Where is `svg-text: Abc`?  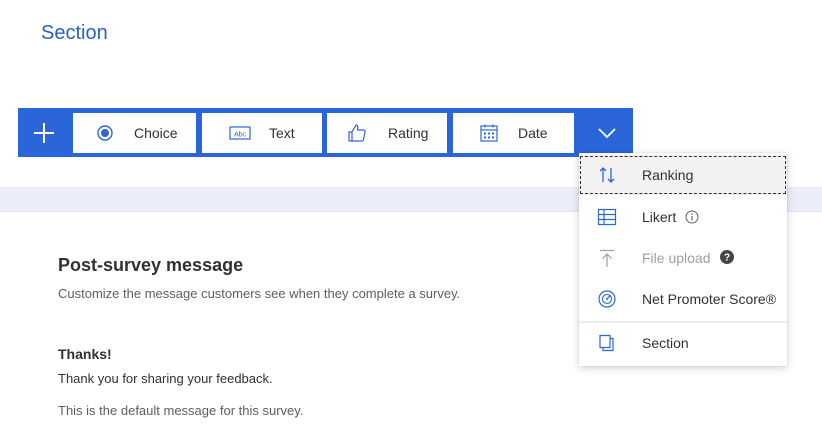 svg-text: Abc is located at coordinates (240, 135).